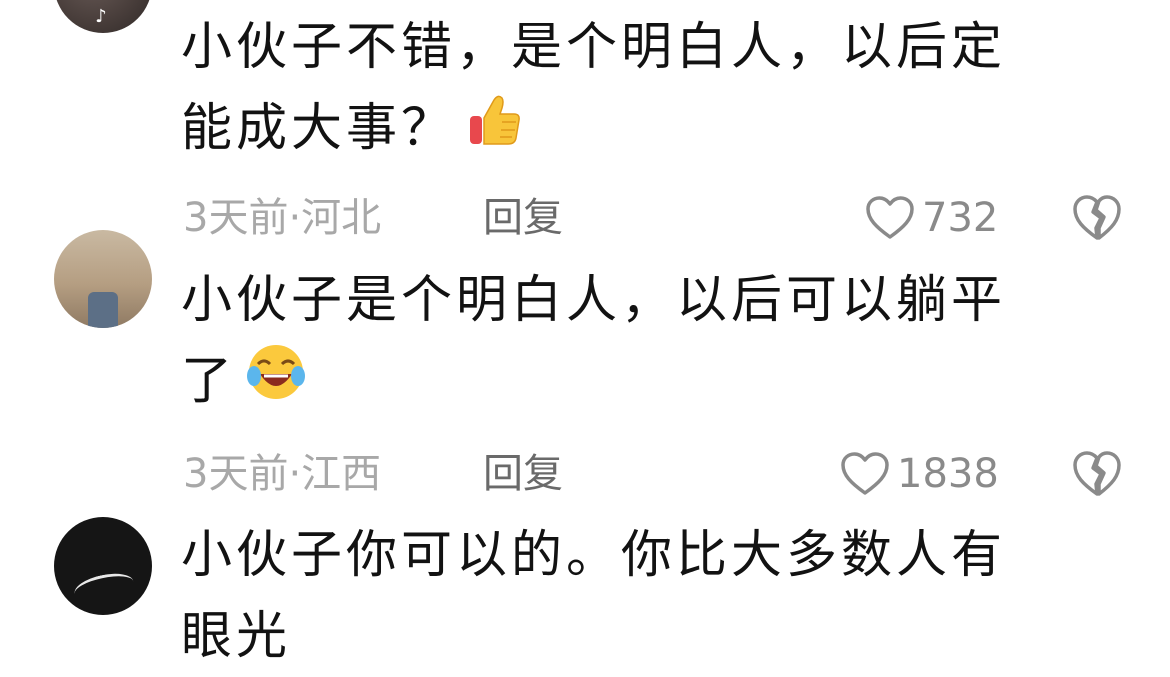 Image resolution: width=1170 pixels, height=677 pixels. I want to click on like-button: 1838, so click(919, 474).